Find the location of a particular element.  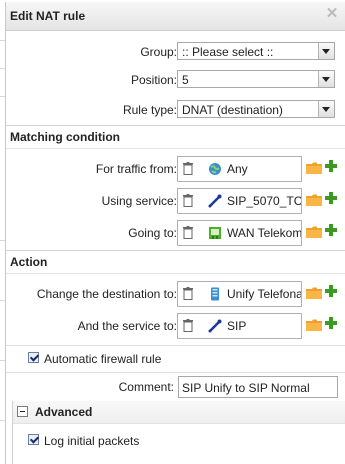

log-initial-packets-checkbox is located at coordinates (33, 439).